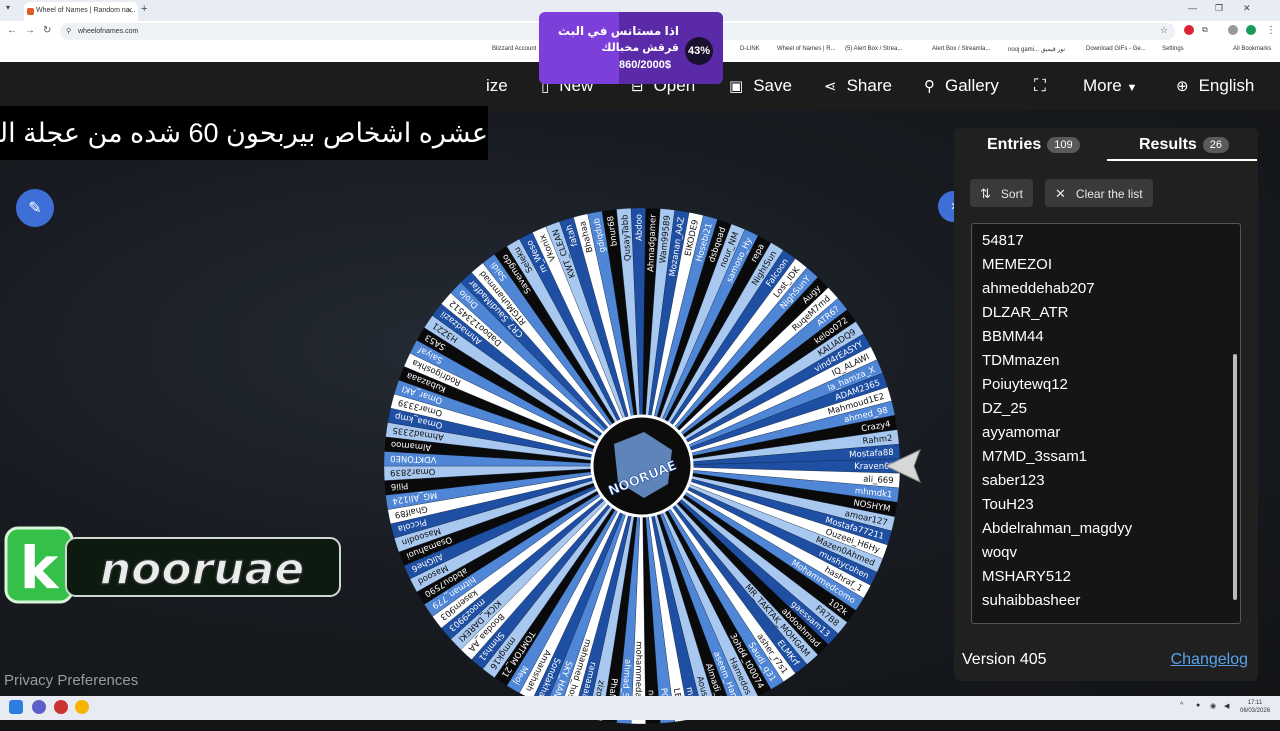 Image resolution: width=1280 pixels, height=731 pixels. I want to click on sort-button: ⇅ Sort, so click(1001, 193).